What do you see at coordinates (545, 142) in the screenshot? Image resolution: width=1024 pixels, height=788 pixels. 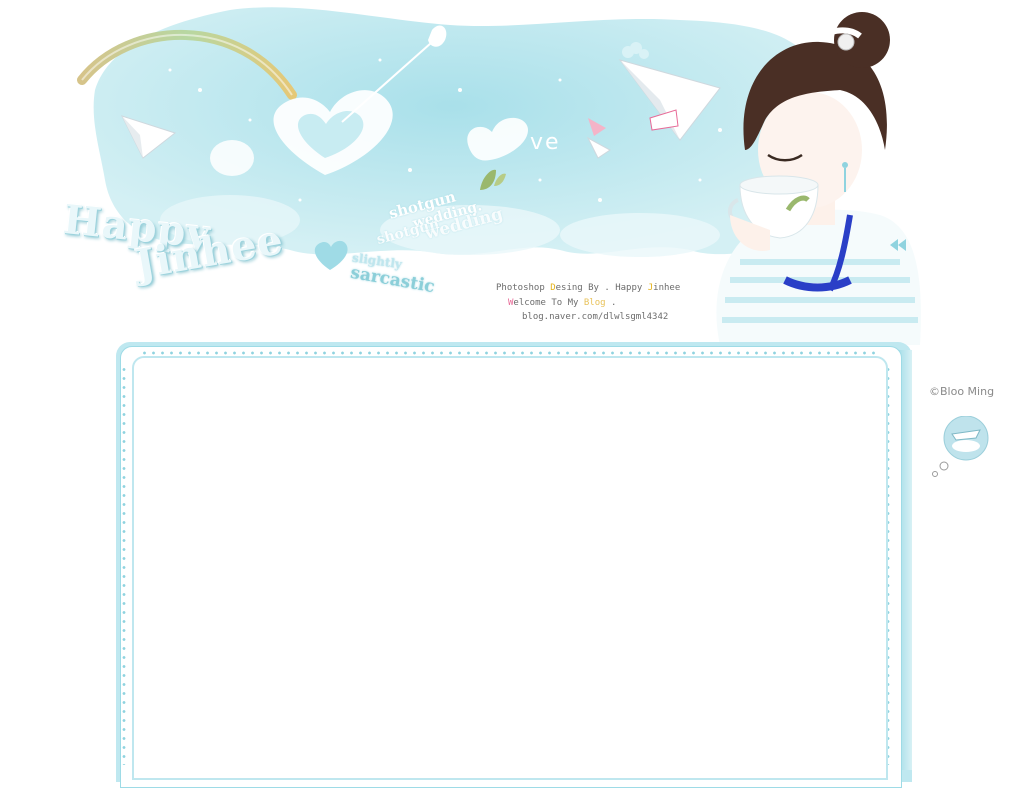 I see `deco-word-love: ve` at bounding box center [545, 142].